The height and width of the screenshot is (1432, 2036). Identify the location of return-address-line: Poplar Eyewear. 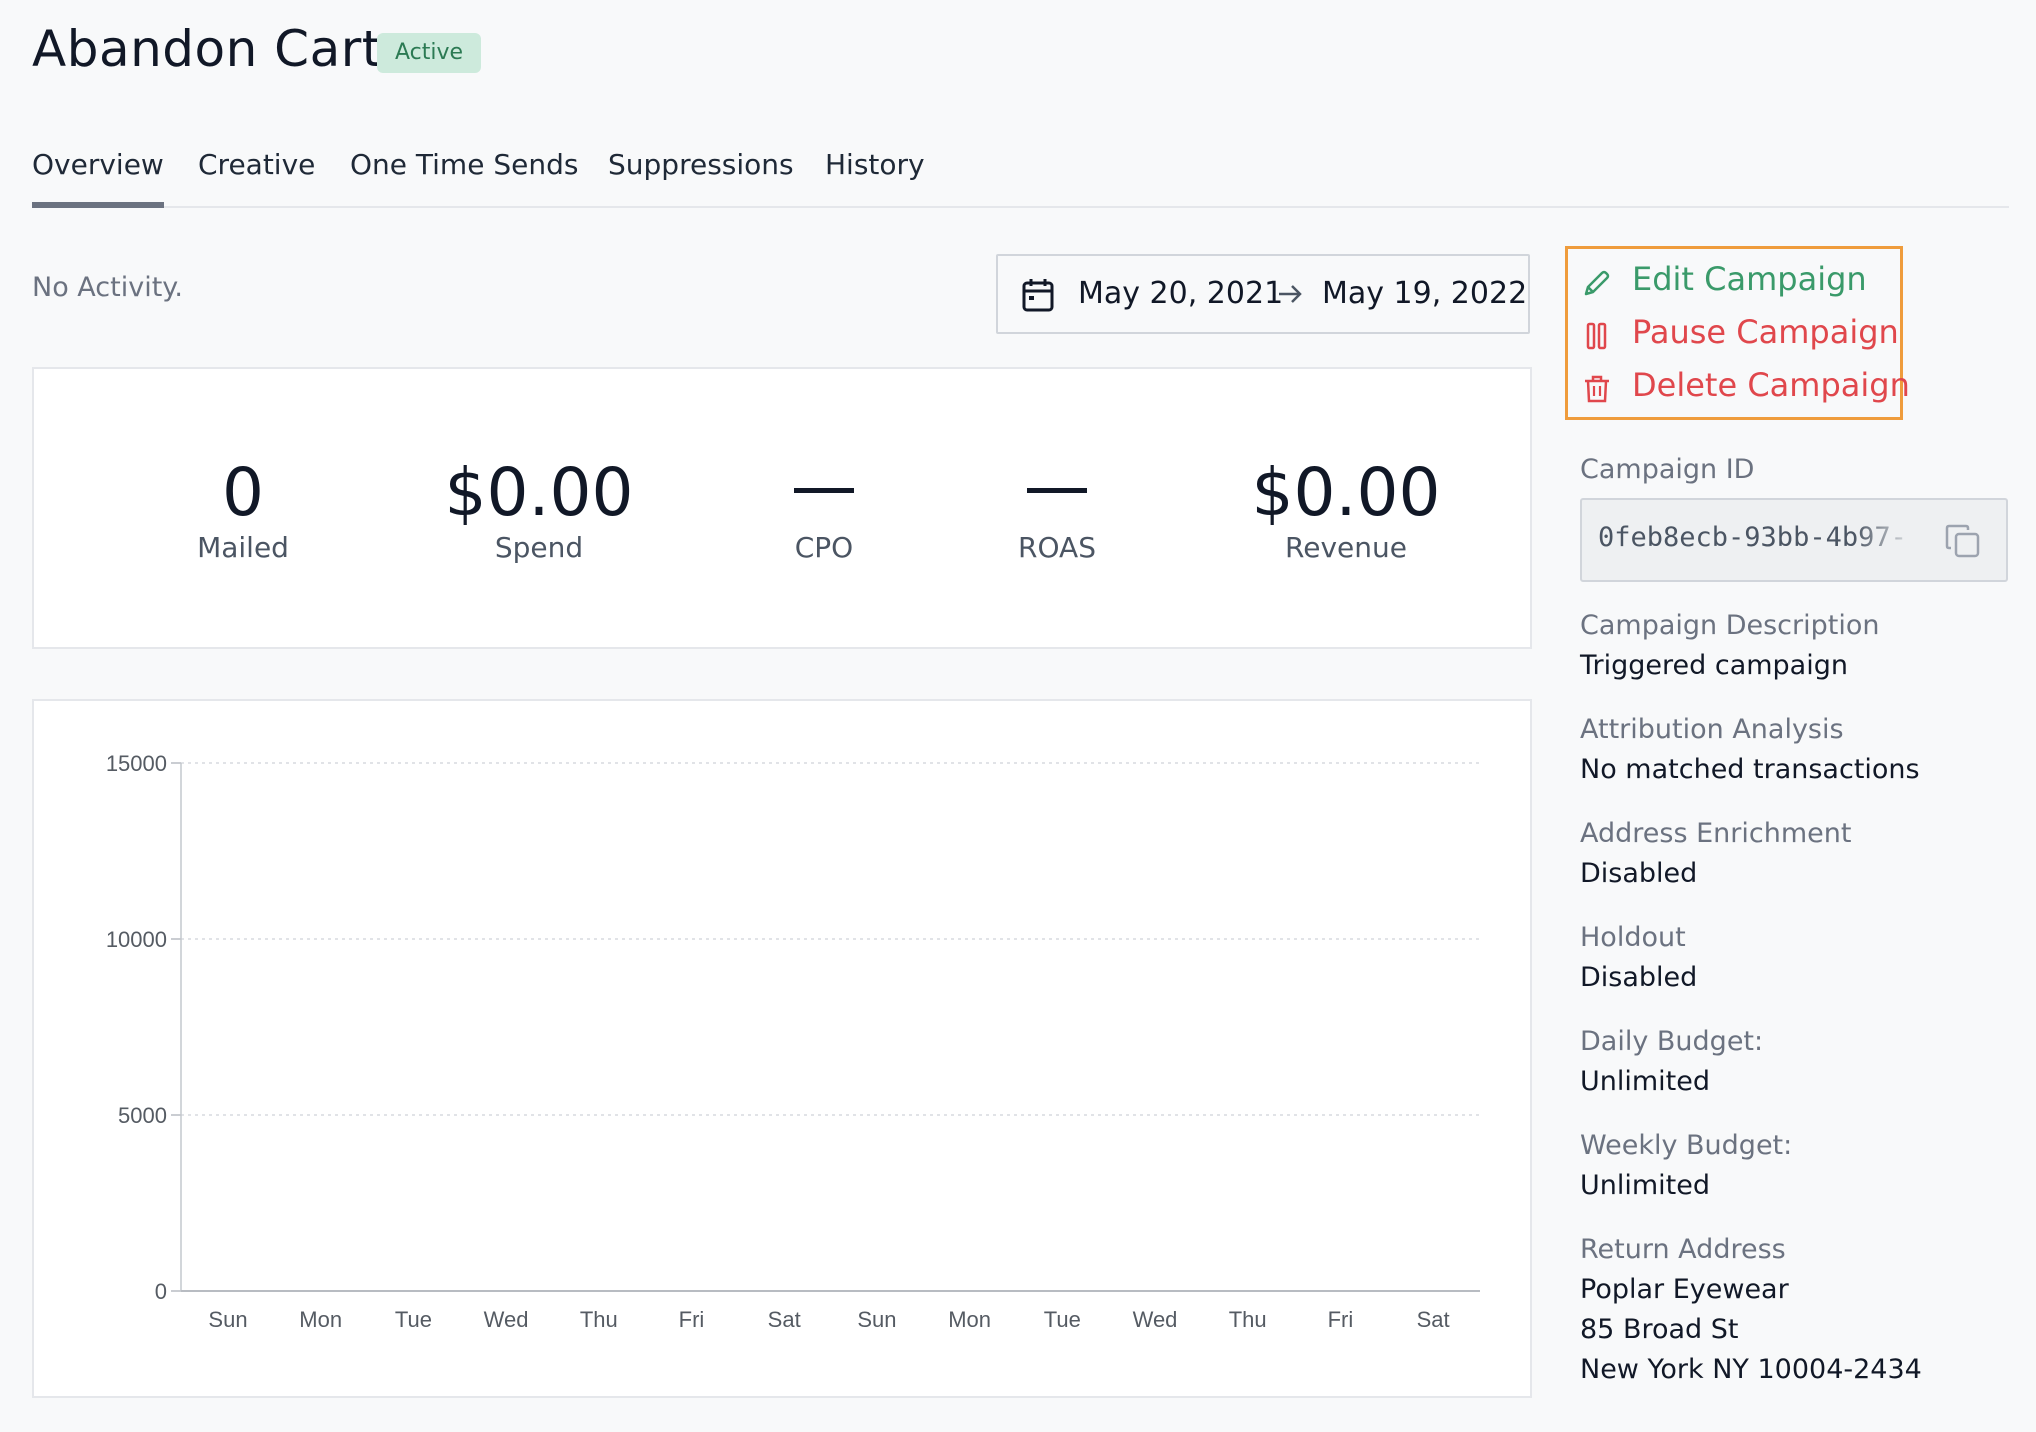
(1684, 1289).